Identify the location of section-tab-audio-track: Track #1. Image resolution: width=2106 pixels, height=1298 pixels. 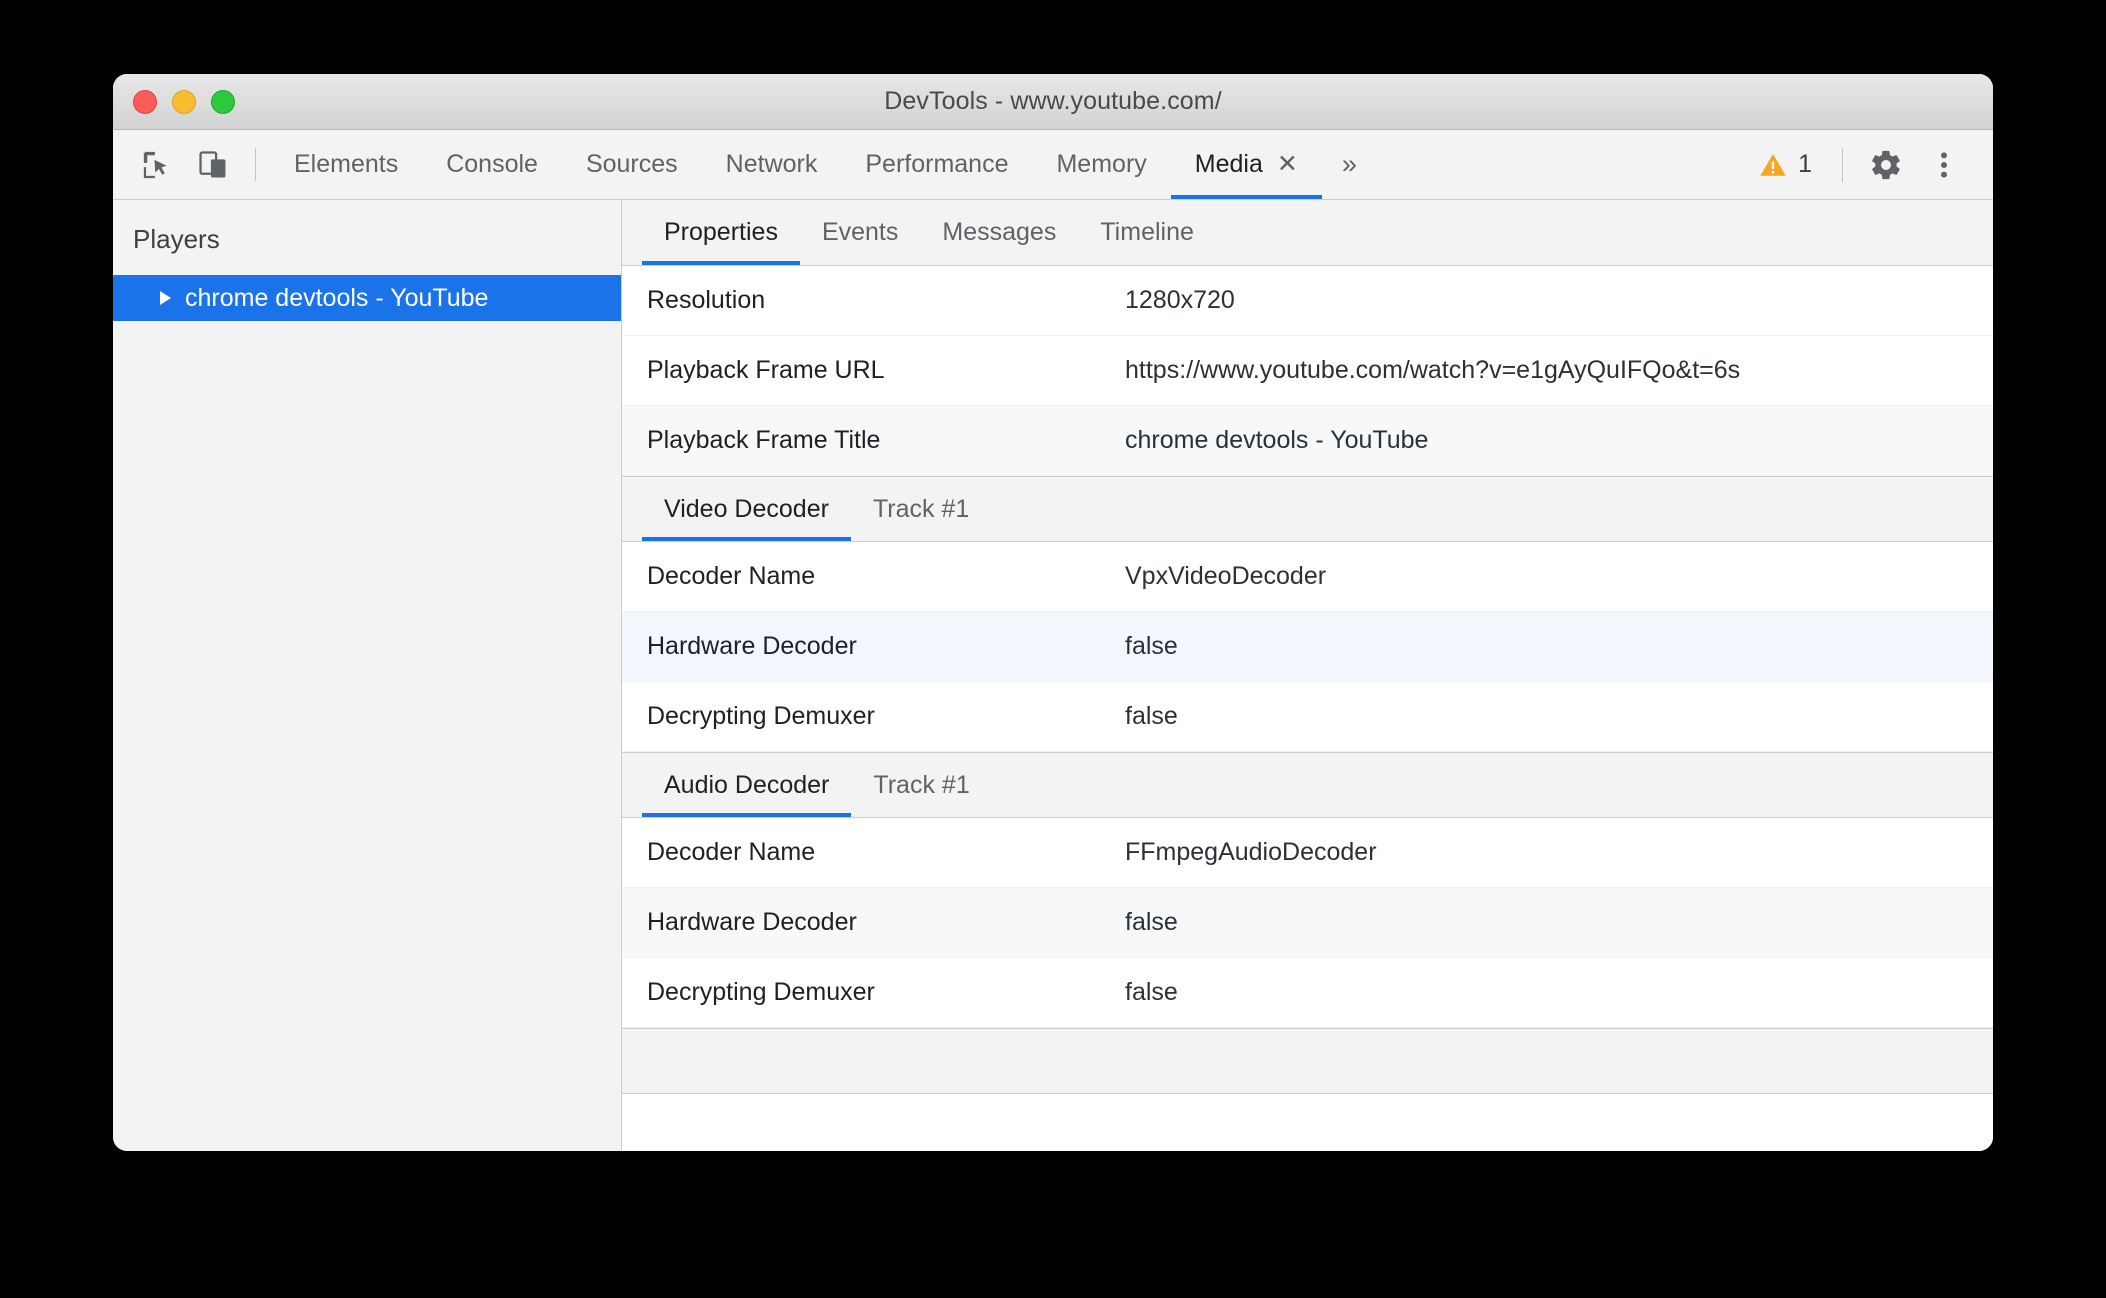
(921, 785).